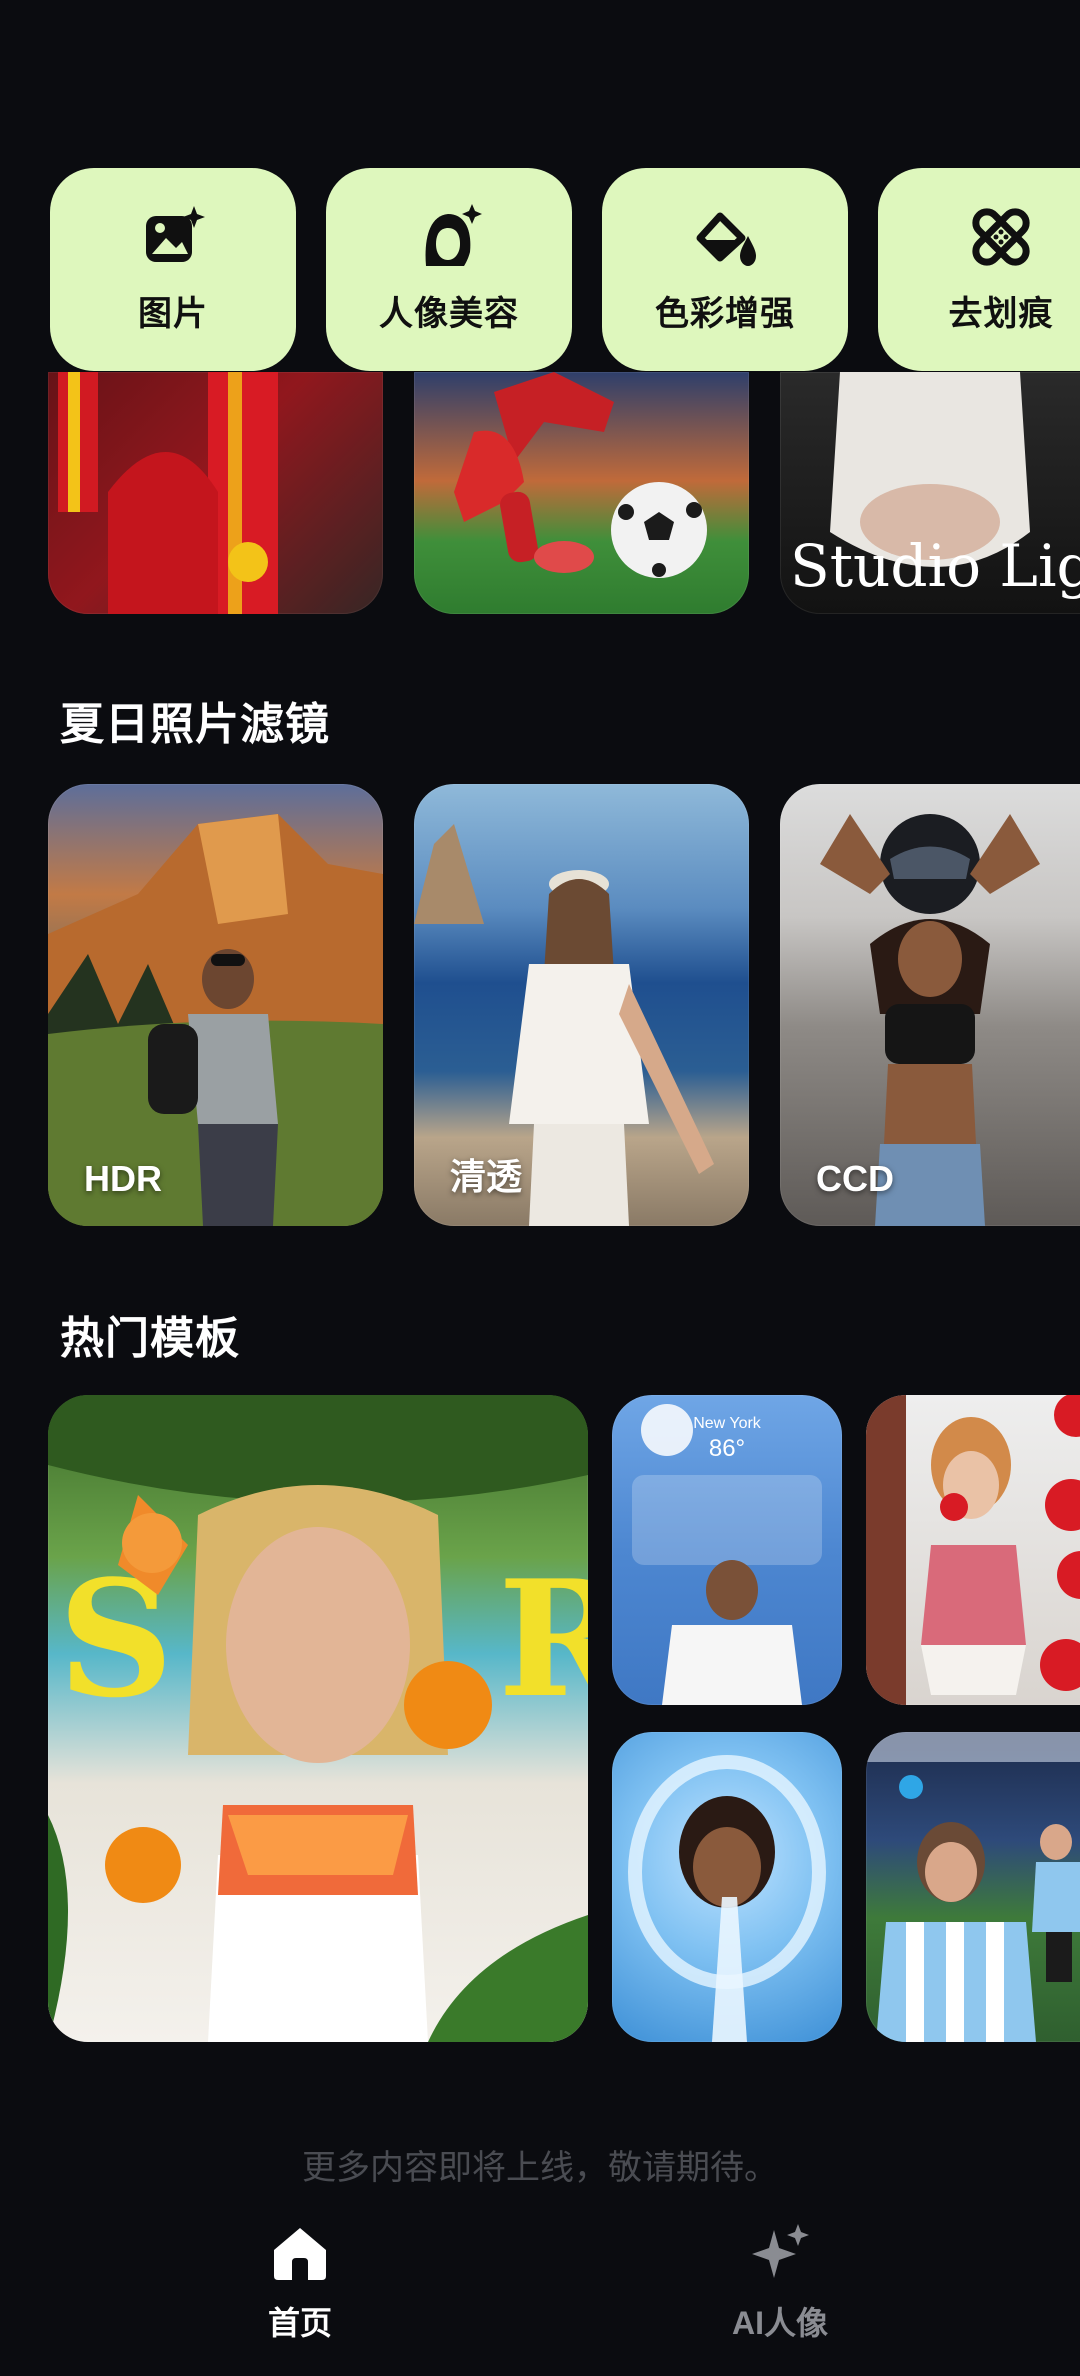 The image size is (1080, 2376). What do you see at coordinates (449, 269) in the screenshot?
I see `quick-action-portrait-beauty: 人像美容` at bounding box center [449, 269].